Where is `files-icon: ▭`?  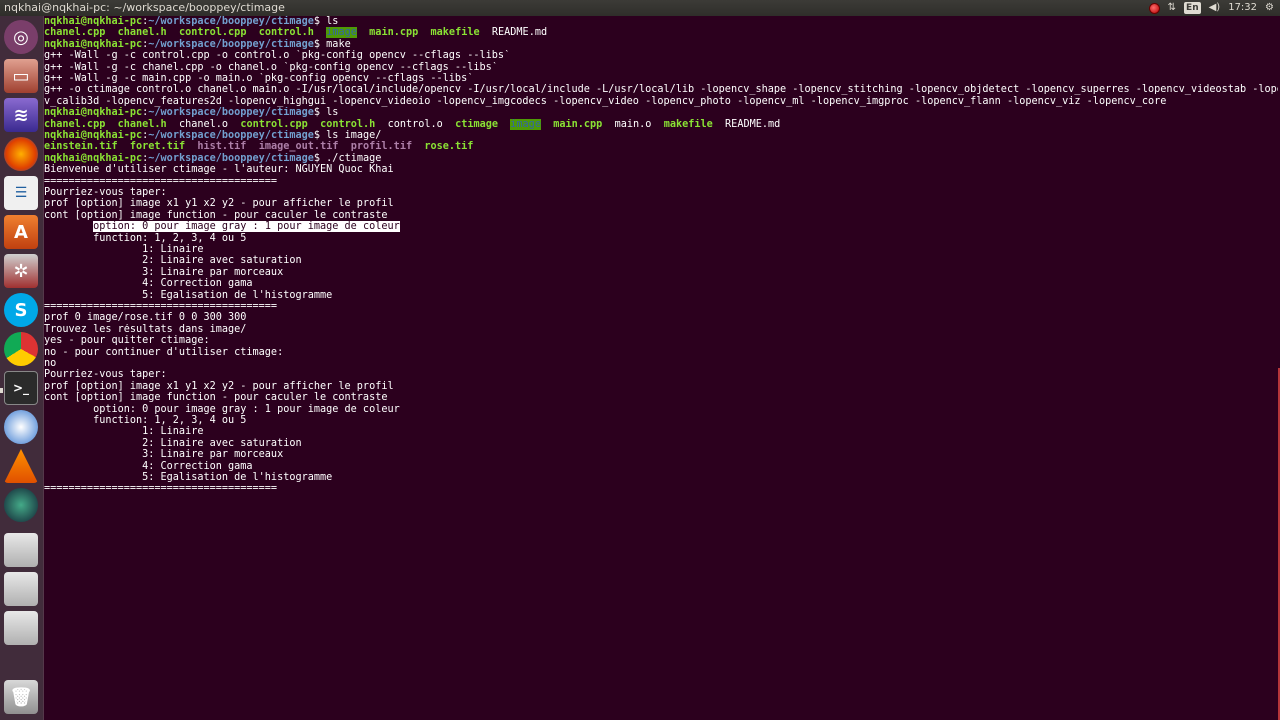 files-icon: ▭ is located at coordinates (21, 76).